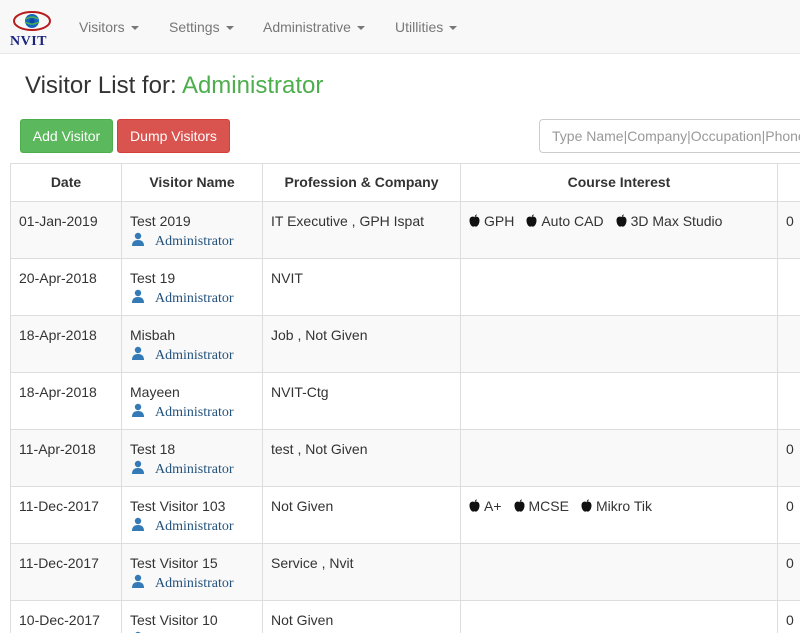  Describe the element at coordinates (362, 287) in the screenshot. I see `cell-profession: NVIT` at that location.